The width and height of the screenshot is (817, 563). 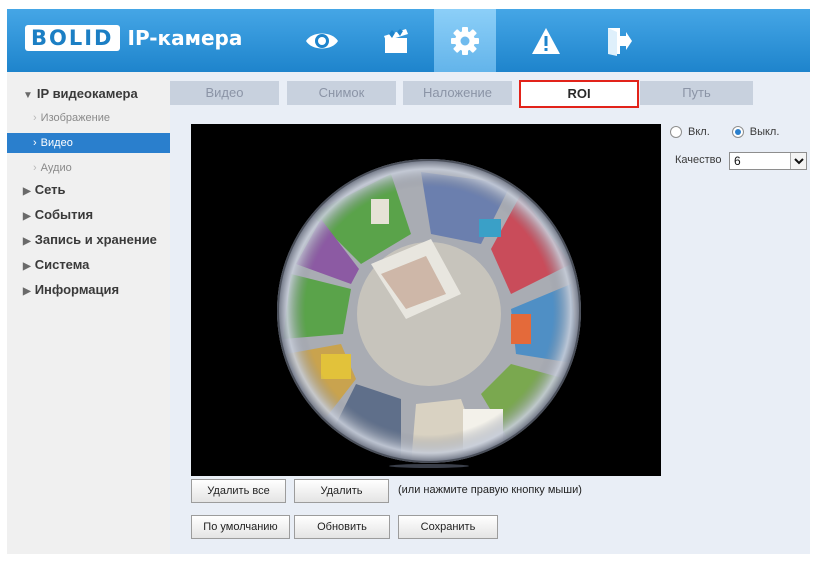 I want to click on default-button: По умолчанию, so click(x=240, y=527).